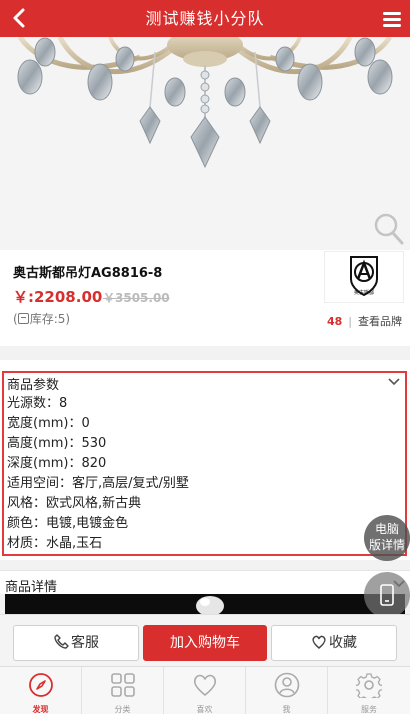 The height and width of the screenshot is (714, 410). What do you see at coordinates (68, 523) in the screenshot?
I see `param-color: 颜色：电镀,电镀金色` at bounding box center [68, 523].